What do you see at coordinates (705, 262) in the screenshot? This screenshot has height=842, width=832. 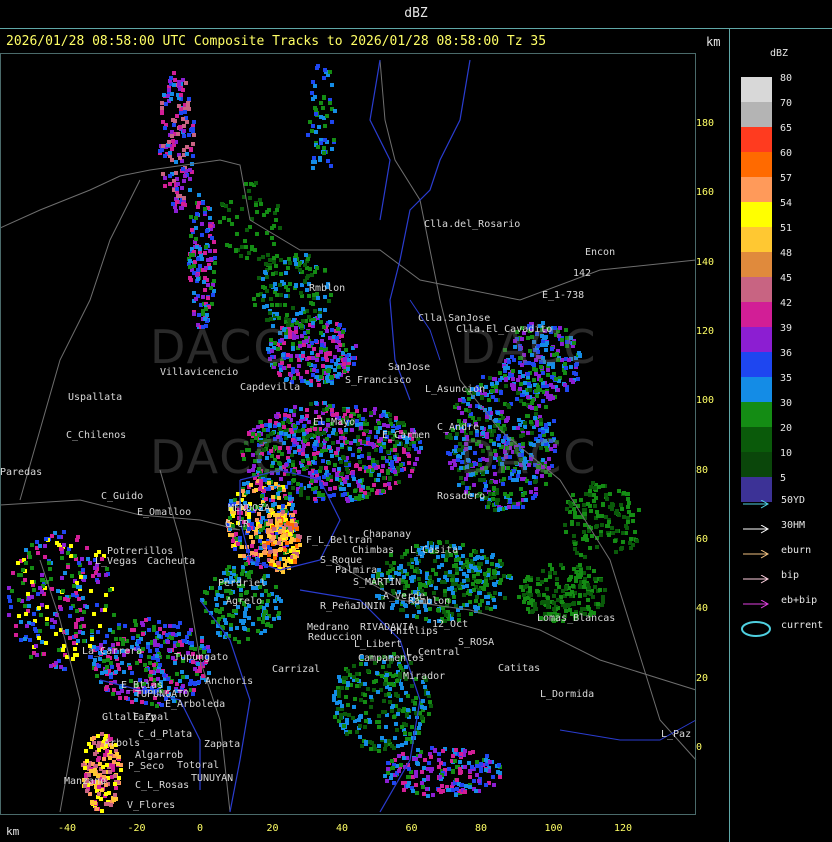 I see `y-tick-label: 140` at bounding box center [705, 262].